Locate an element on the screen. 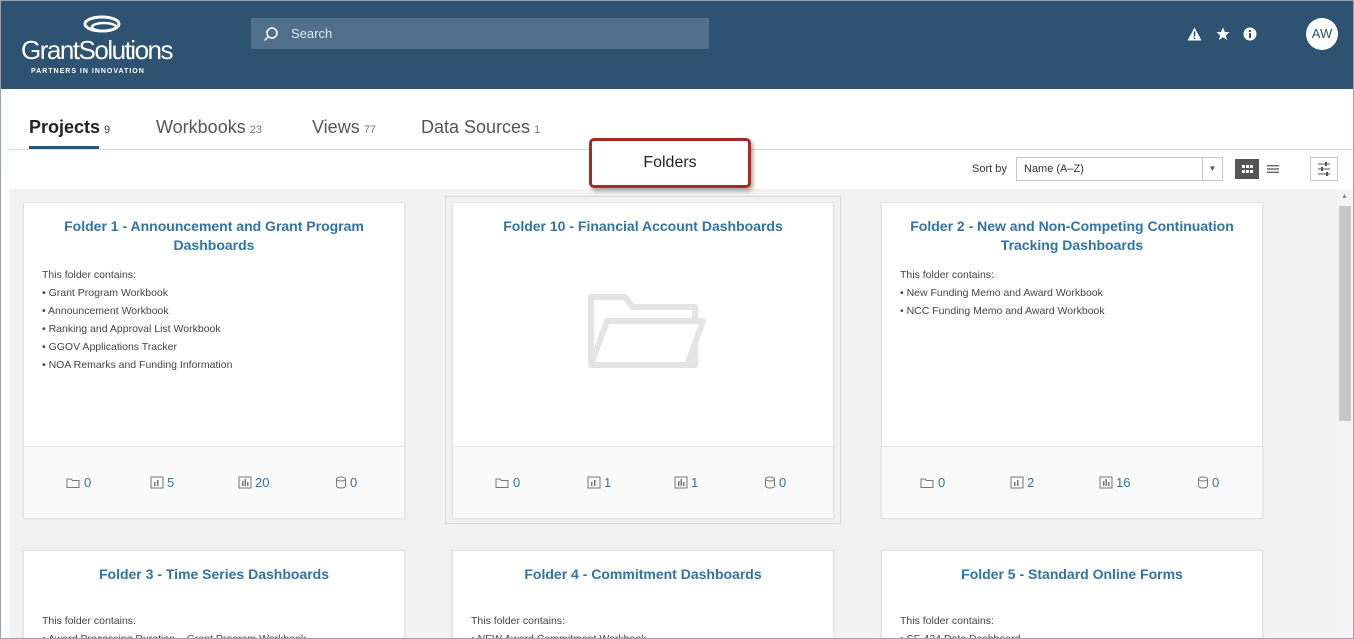 This screenshot has width=1354, height=639. tab-count: 1 is located at coordinates (537, 130).